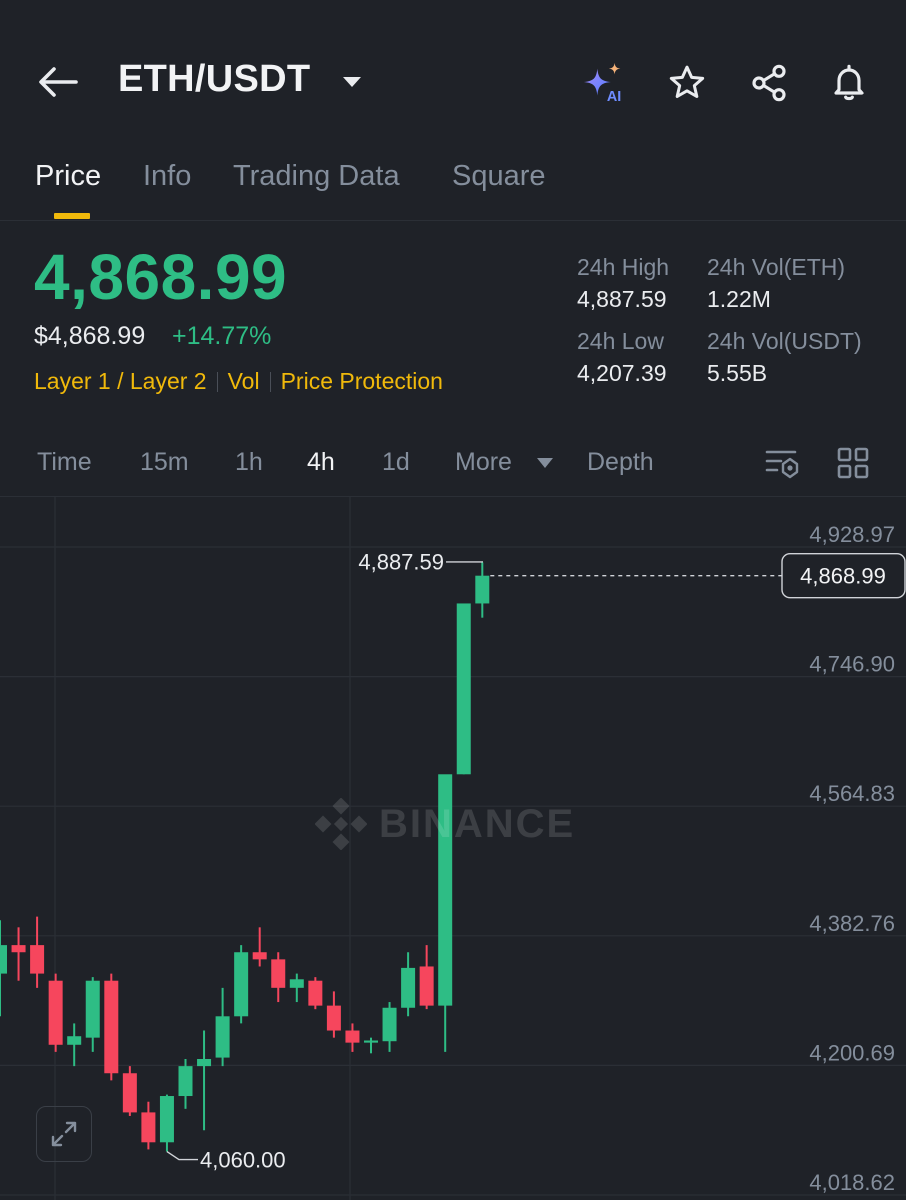 The image size is (906, 1200). What do you see at coordinates (545, 463) in the screenshot?
I see `more-caret-icon` at bounding box center [545, 463].